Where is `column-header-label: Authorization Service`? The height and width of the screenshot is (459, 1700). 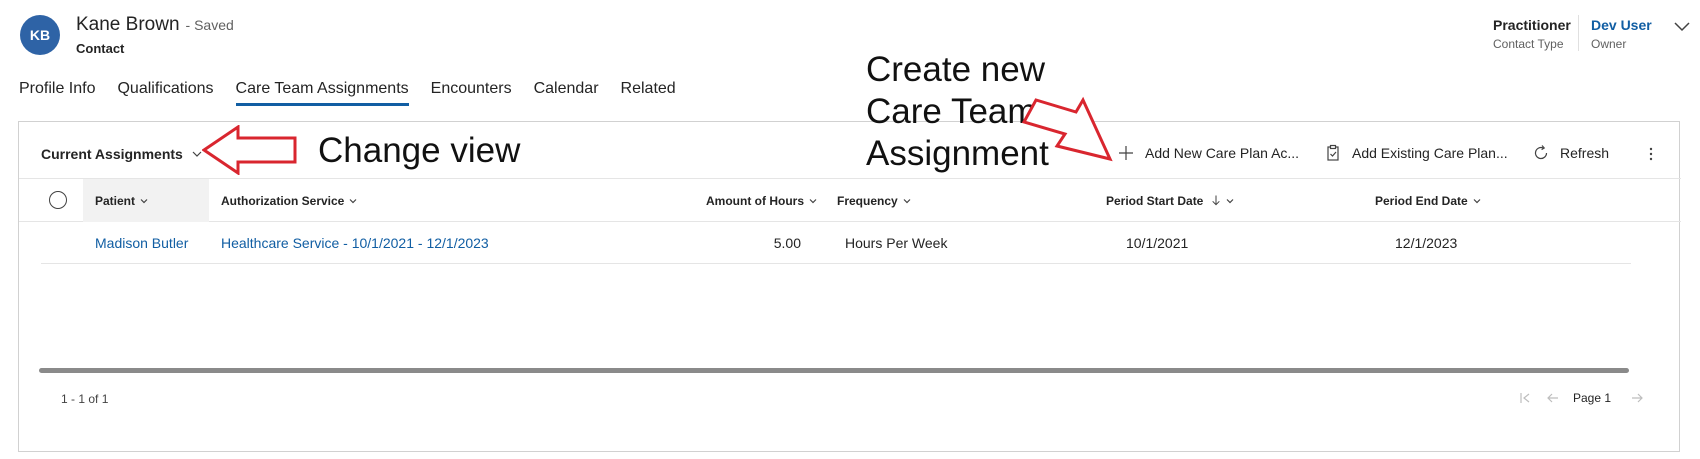
column-header-label: Authorization Service is located at coordinates (283, 200).